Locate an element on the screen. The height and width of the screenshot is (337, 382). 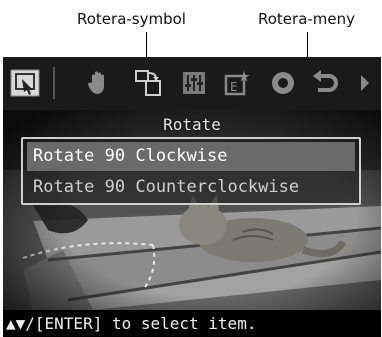
callout-rotate-symbol: Rotera-symbol is located at coordinates (131, 19).